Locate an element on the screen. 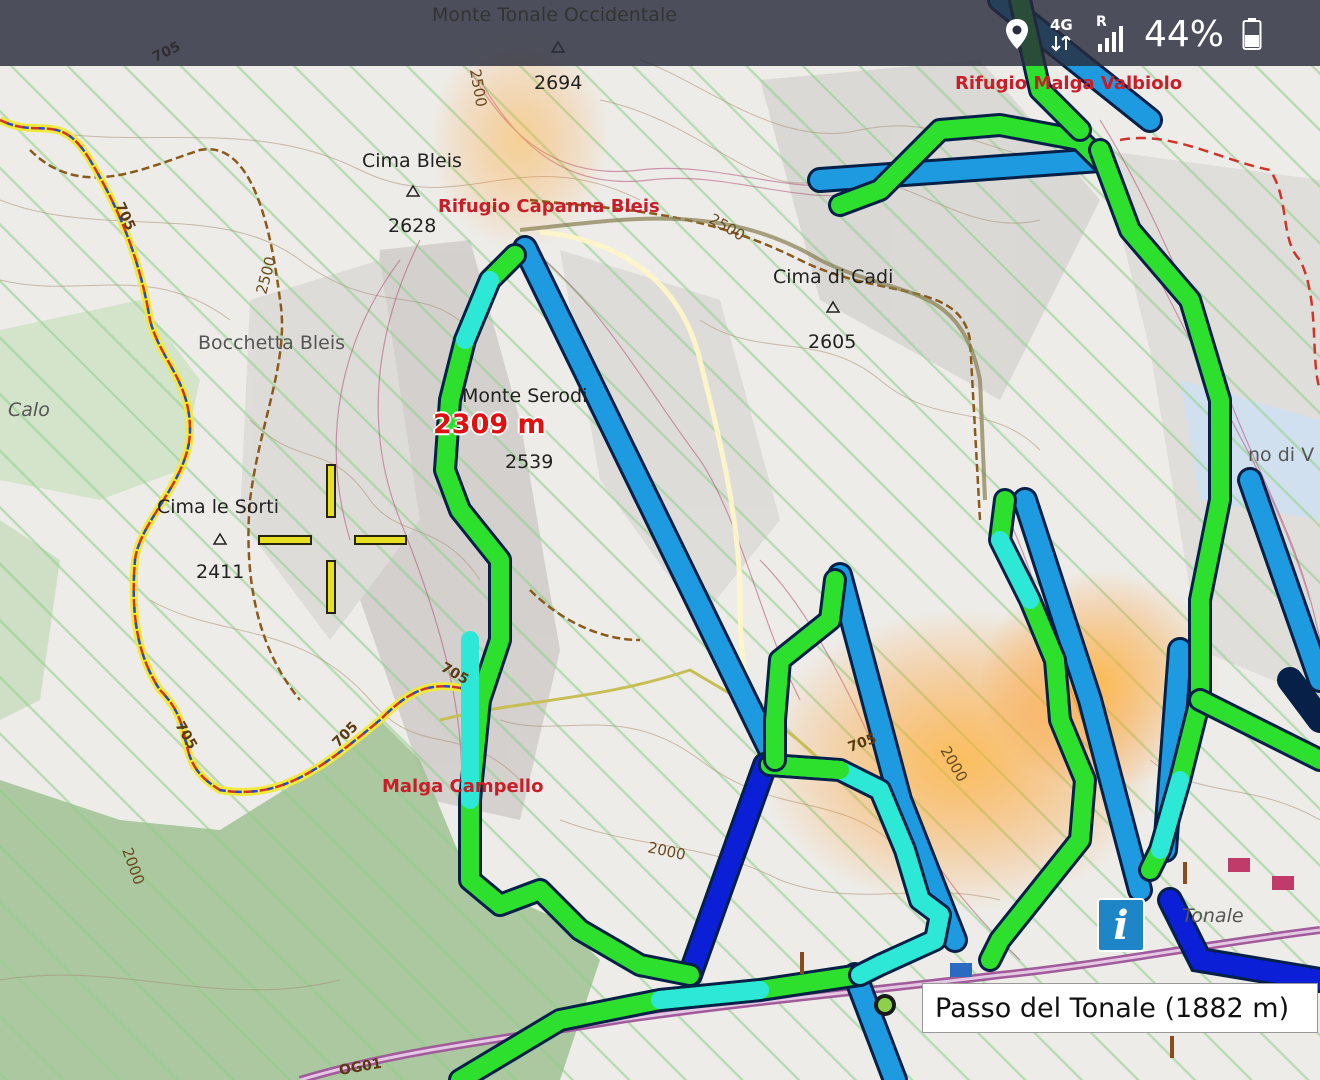 The width and height of the screenshot is (1320, 1080). battery-percentage: 44% is located at coordinates (1183, 34).